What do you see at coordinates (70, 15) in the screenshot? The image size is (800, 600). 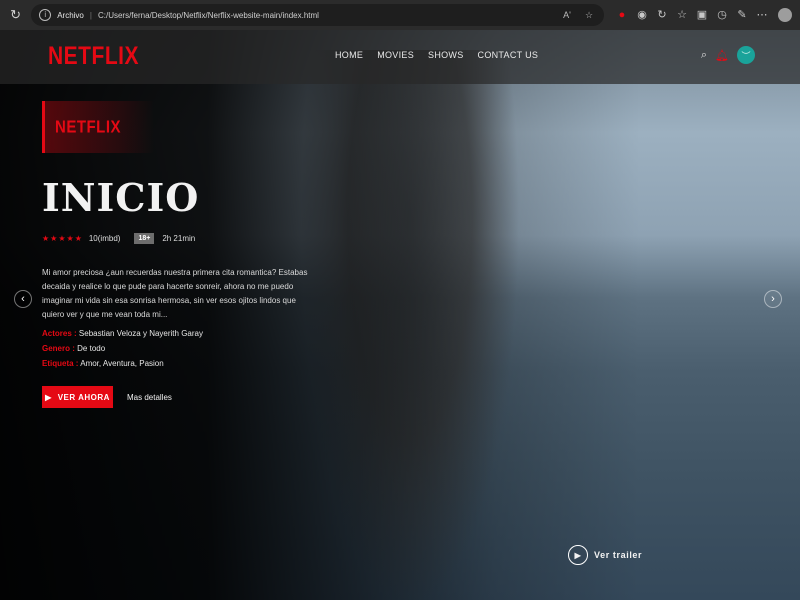 I see `address-scheme: Archivo` at bounding box center [70, 15].